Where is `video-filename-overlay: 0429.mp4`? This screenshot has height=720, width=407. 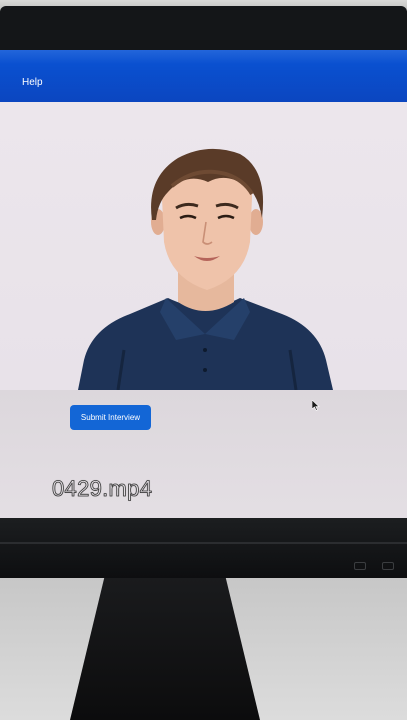
video-filename-overlay: 0429.mp4 is located at coordinates (102, 489).